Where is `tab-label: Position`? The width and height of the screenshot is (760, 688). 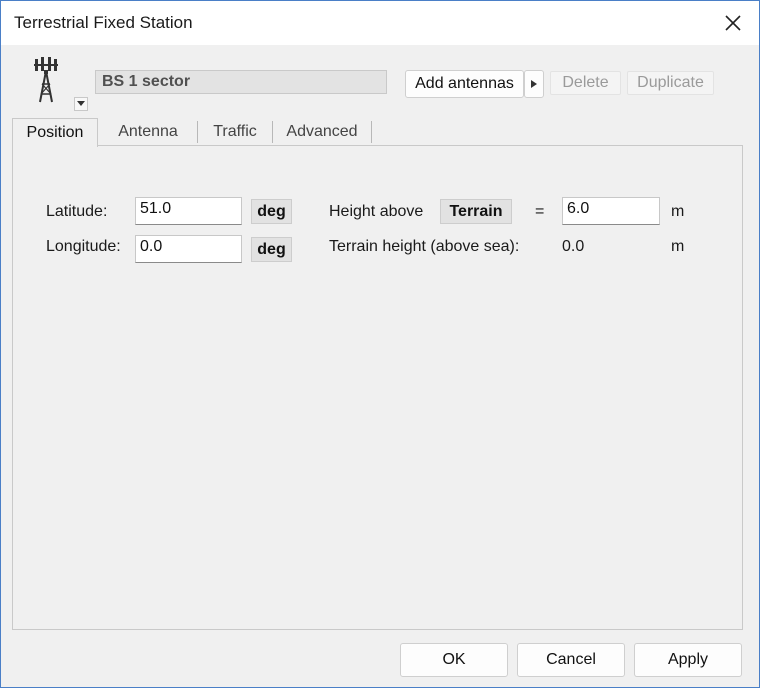 tab-label: Position is located at coordinates (55, 132).